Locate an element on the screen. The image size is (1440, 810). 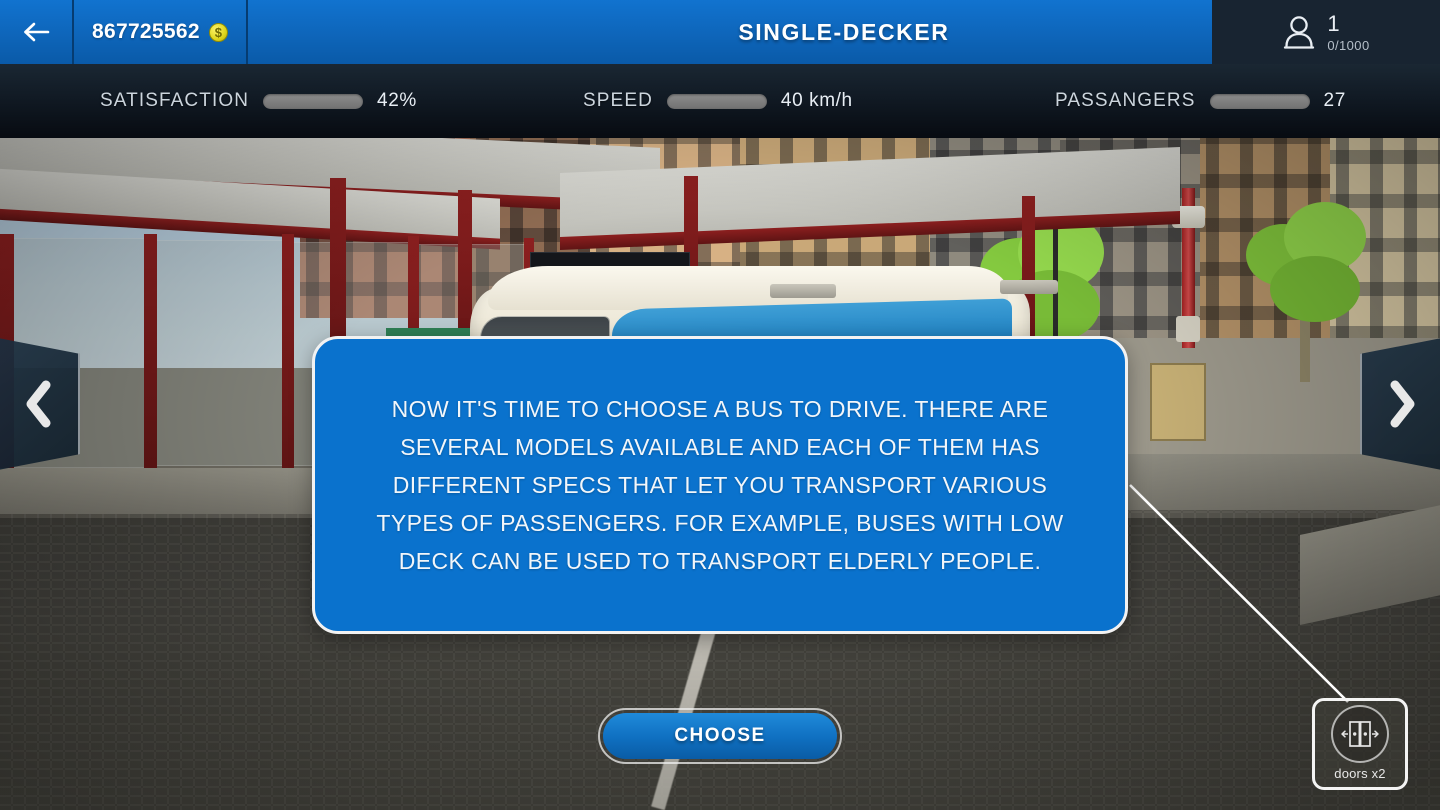
previous-bus-button is located at coordinates (40, 404).